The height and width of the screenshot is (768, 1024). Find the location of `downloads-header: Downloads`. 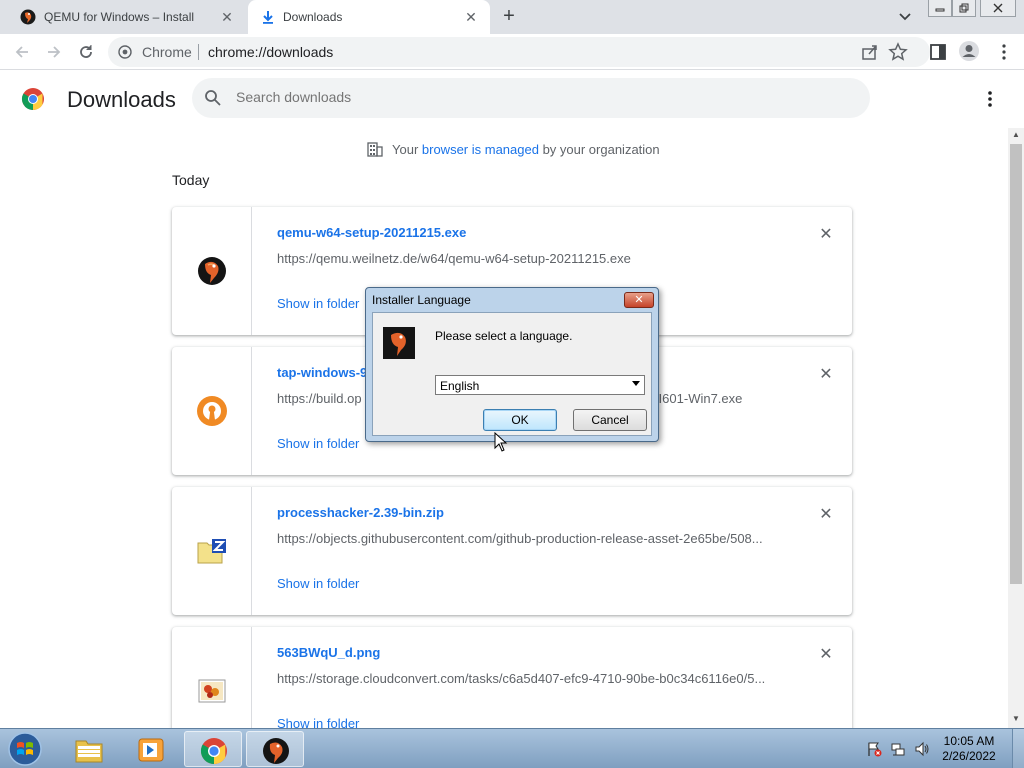

downloads-header: Downloads is located at coordinates (512, 99).